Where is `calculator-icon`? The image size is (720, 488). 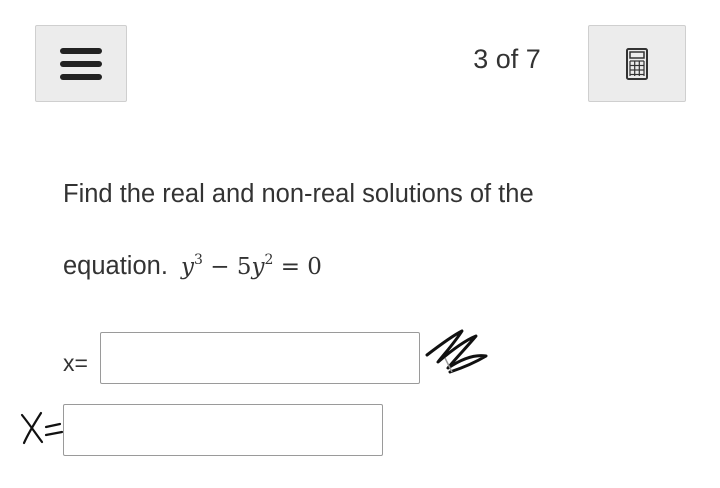 calculator-icon is located at coordinates (637, 63).